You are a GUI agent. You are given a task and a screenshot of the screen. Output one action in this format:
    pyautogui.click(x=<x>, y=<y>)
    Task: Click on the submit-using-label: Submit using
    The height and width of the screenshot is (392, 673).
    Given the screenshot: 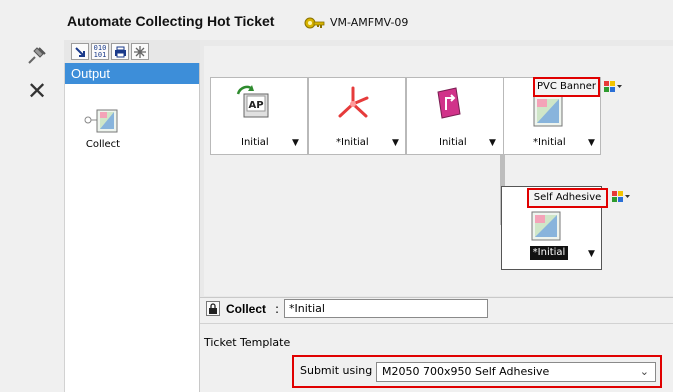 What is the action you would take?
    pyautogui.click(x=336, y=370)
    